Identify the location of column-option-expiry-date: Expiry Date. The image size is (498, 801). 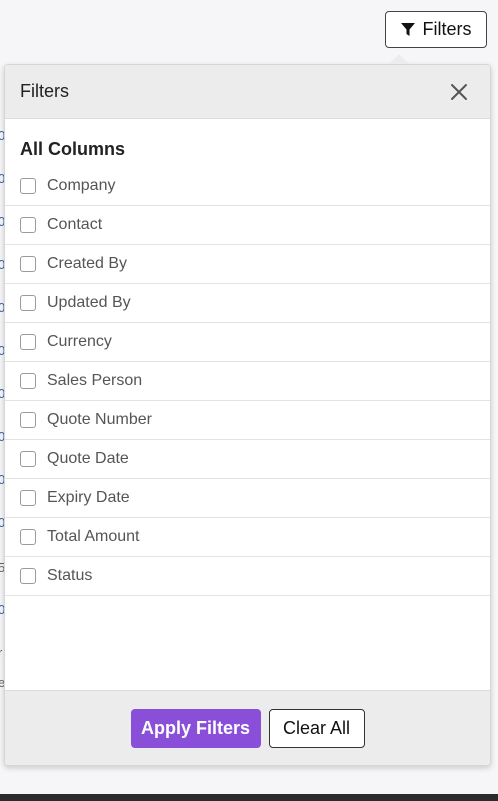
(247, 498).